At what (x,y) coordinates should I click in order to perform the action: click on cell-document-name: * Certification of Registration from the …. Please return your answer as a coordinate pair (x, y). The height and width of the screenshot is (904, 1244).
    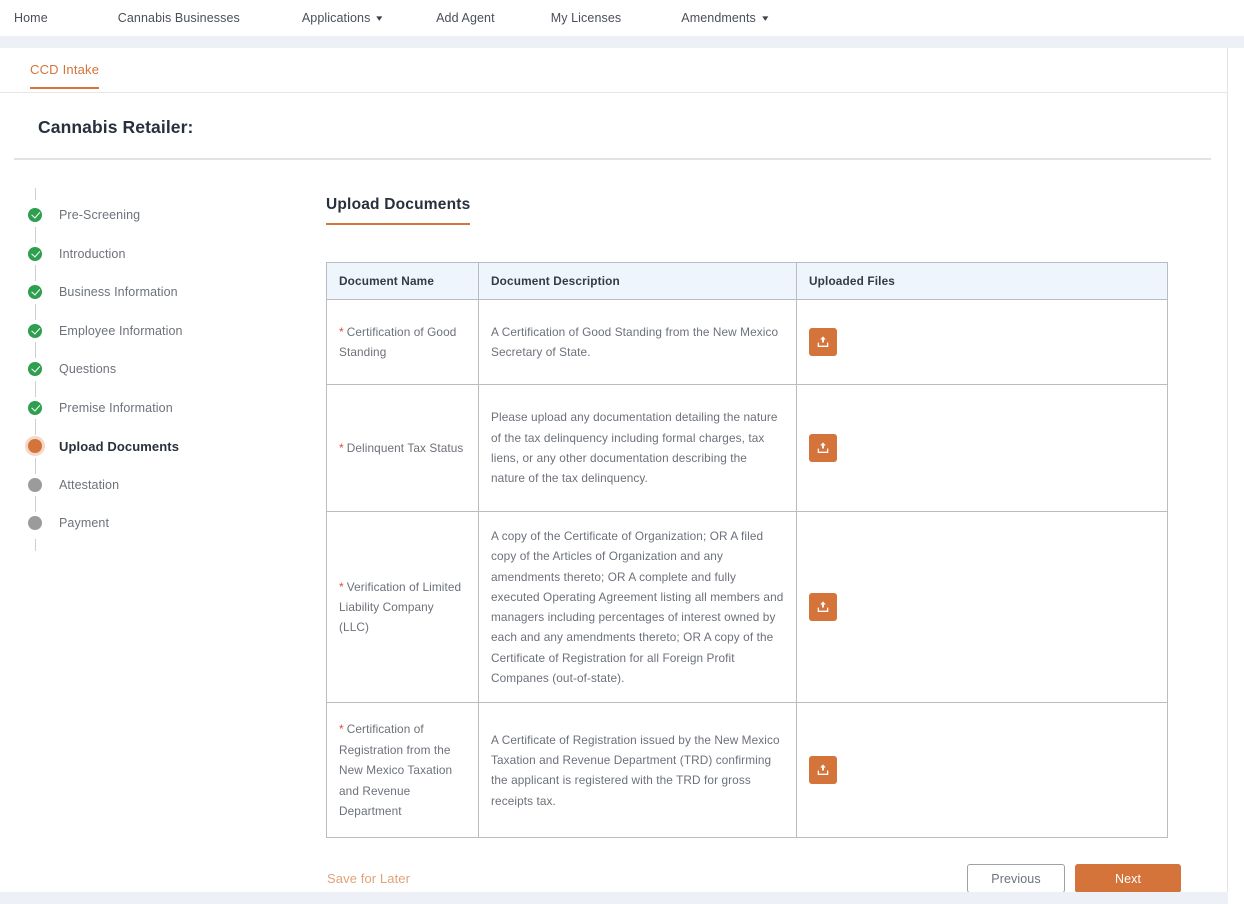
    Looking at the image, I should click on (402, 770).